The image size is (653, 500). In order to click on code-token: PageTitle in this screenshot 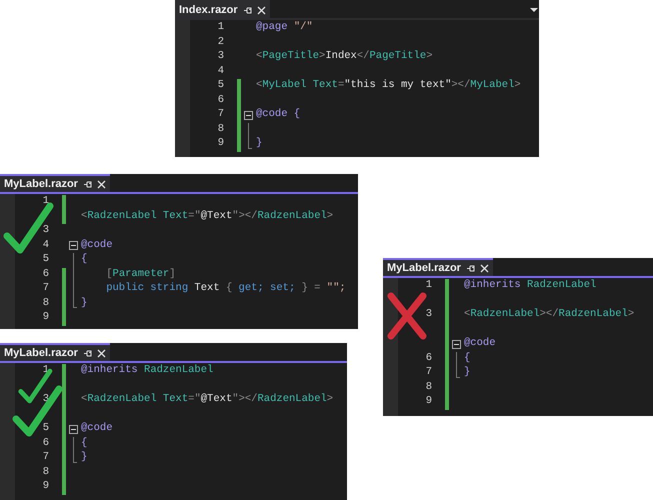, I will do `click(291, 56)`.